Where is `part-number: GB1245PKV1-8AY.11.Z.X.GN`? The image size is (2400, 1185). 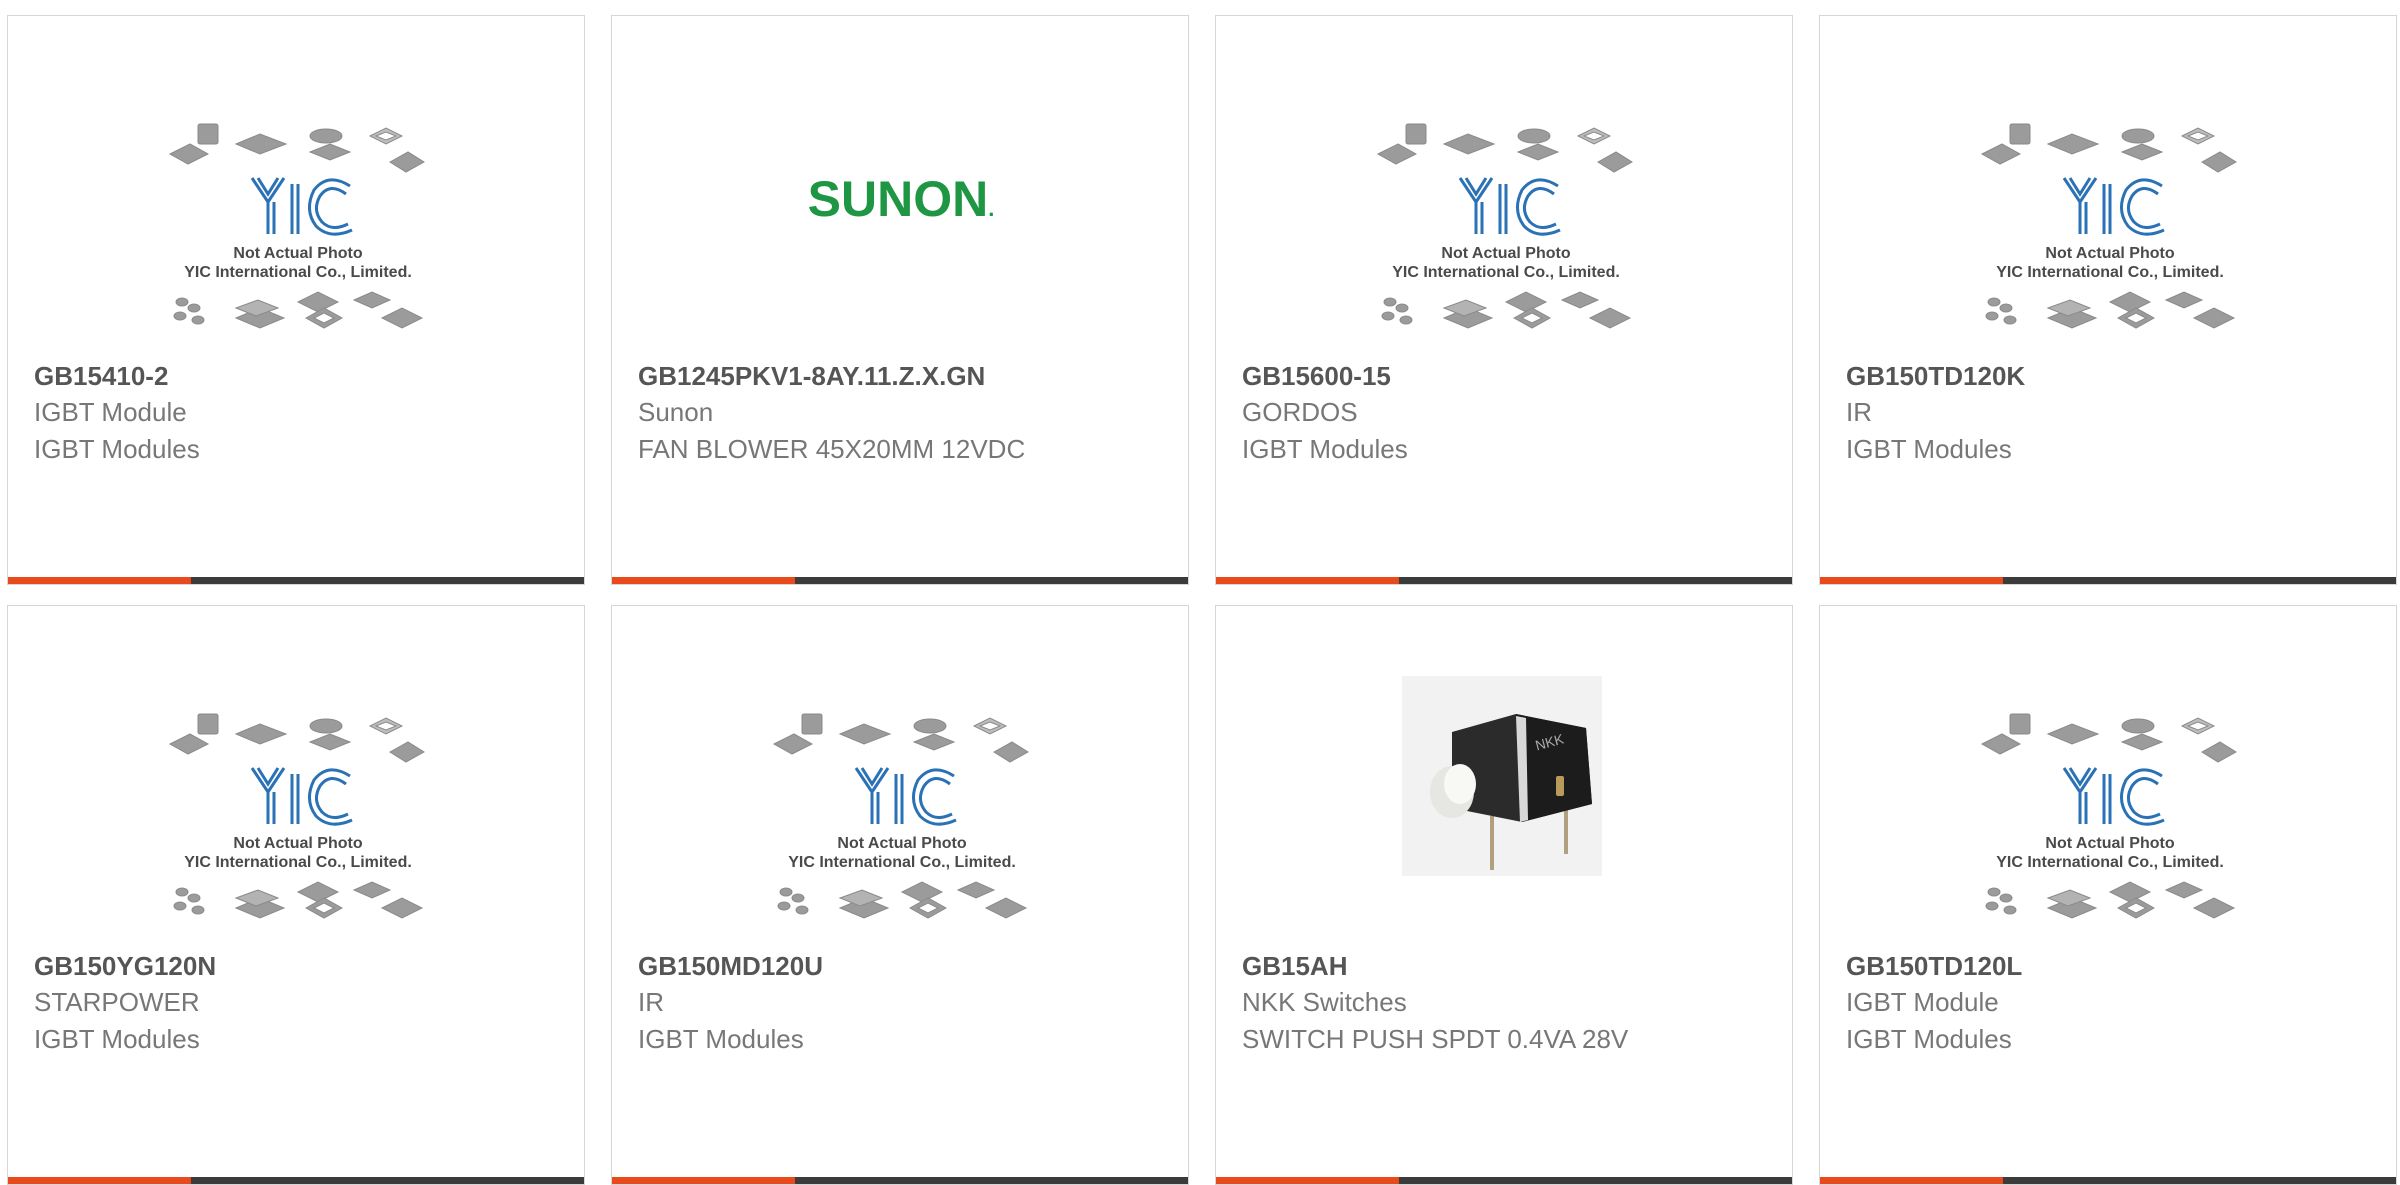 part-number: GB1245PKV1-8AY.11.Z.X.GN is located at coordinates (908, 376).